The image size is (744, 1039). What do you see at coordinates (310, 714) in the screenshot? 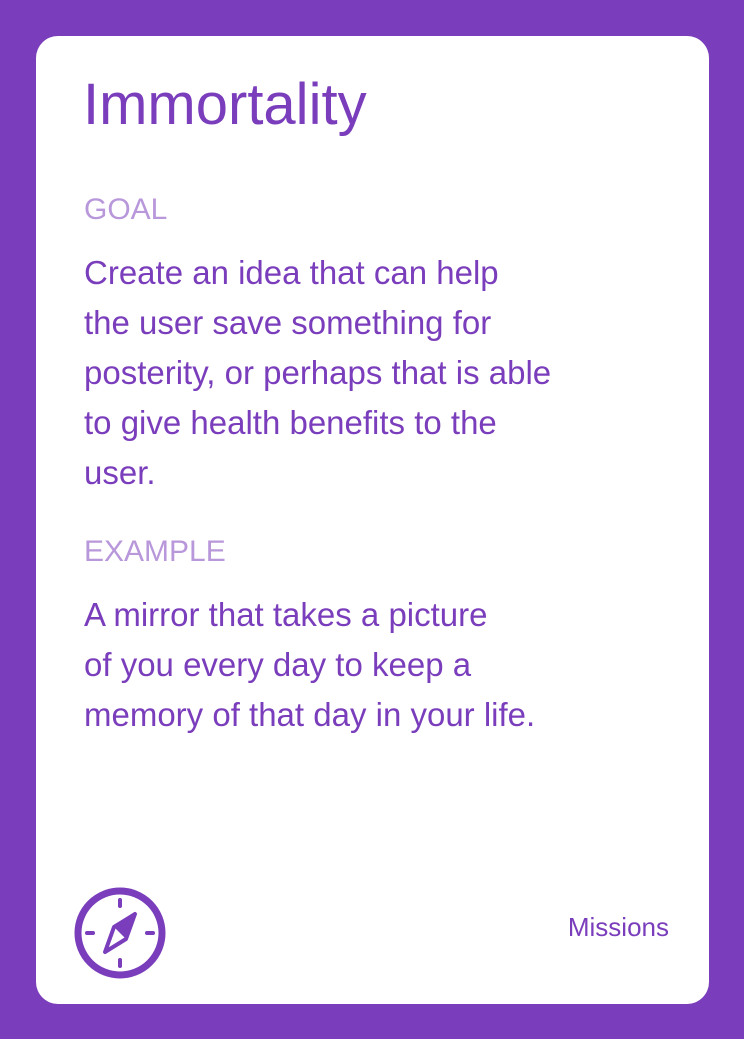
I see `example-line: memory of that day in your life.` at bounding box center [310, 714].